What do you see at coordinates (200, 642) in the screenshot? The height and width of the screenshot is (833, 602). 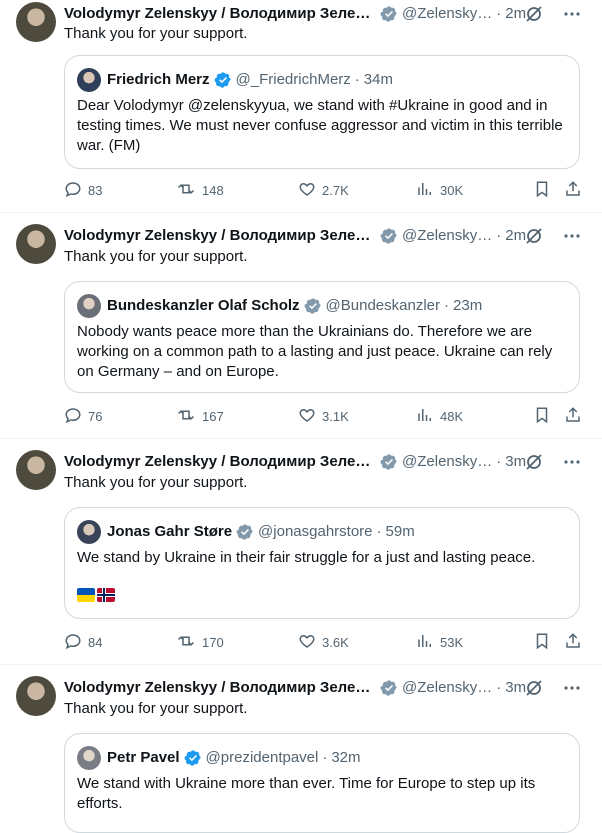 I see `repost-button: 170` at bounding box center [200, 642].